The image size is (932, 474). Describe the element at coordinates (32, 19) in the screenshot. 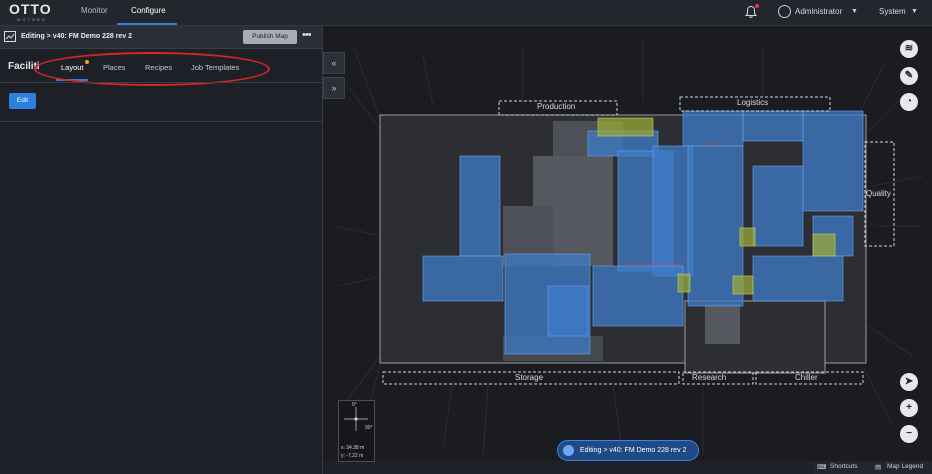

I see `logo-subtext: MOTORS` at that location.